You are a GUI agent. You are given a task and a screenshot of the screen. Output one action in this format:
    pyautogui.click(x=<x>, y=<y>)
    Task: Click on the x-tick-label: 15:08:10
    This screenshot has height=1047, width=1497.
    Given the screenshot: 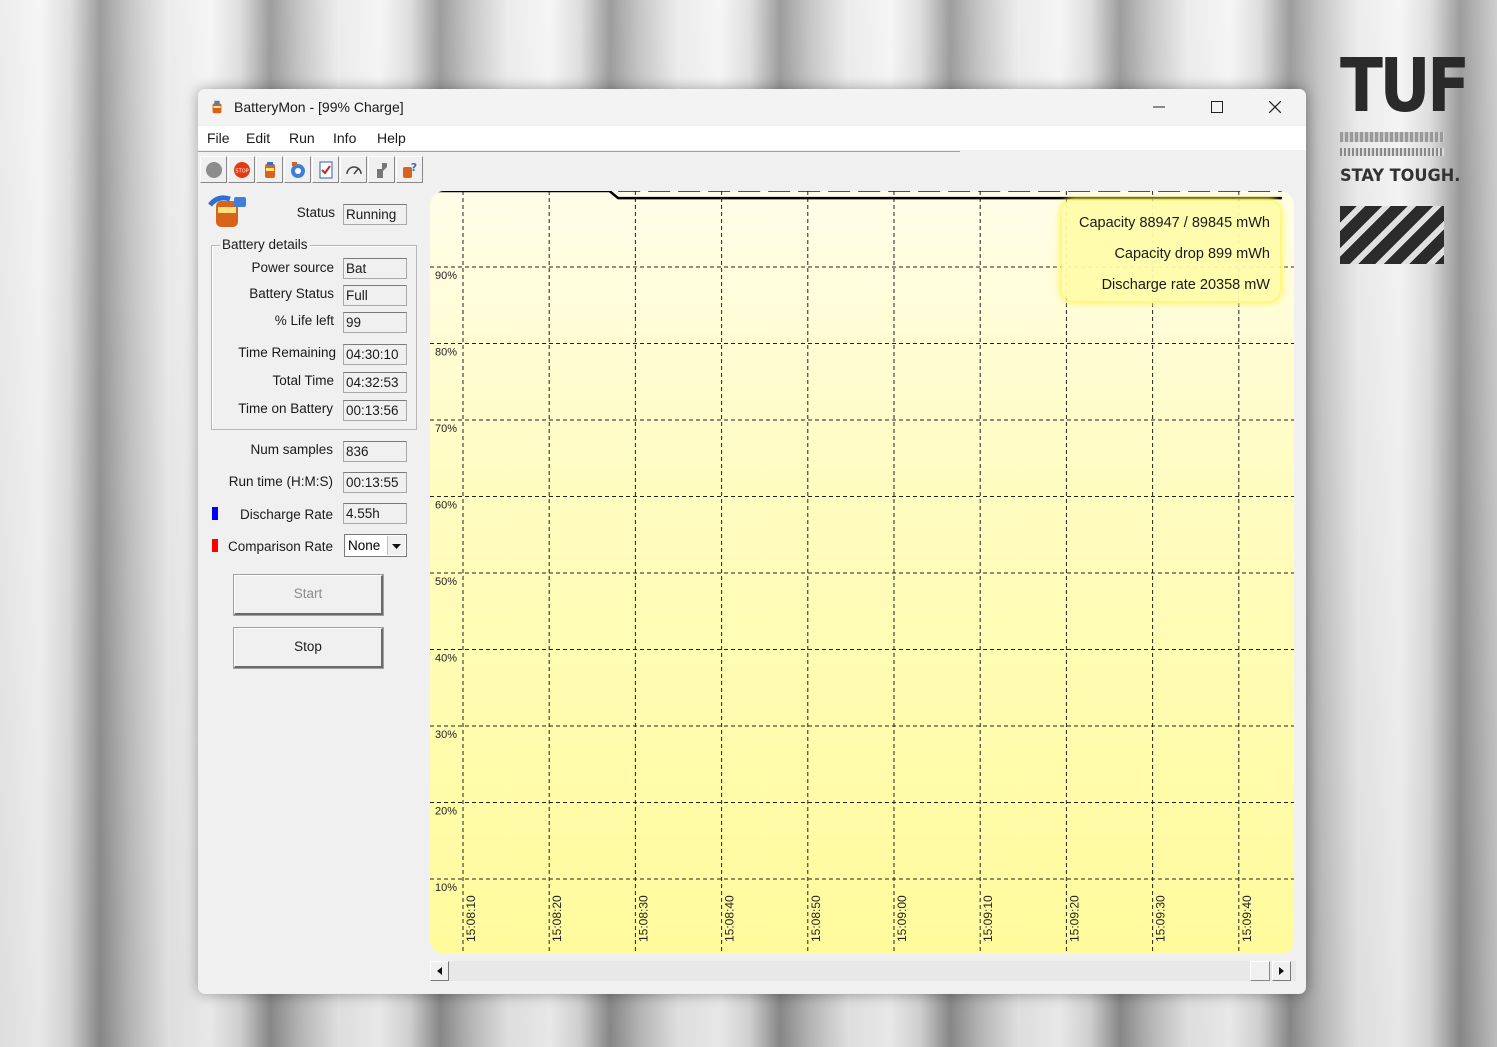 What is the action you would take?
    pyautogui.click(x=471, y=918)
    